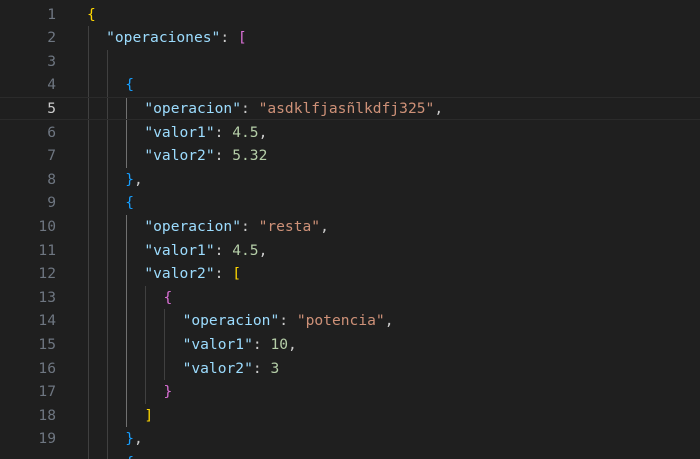 The image size is (700, 459). What do you see at coordinates (350, 133) in the screenshot?
I see `code-line: 6 "valor1": 4.5,` at bounding box center [350, 133].